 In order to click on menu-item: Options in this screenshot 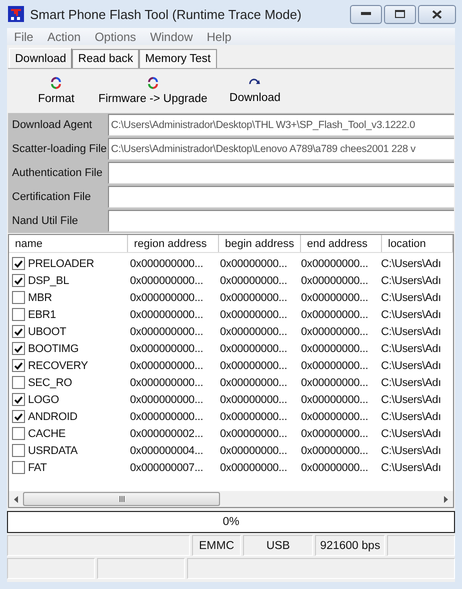, I will do `click(116, 37)`.